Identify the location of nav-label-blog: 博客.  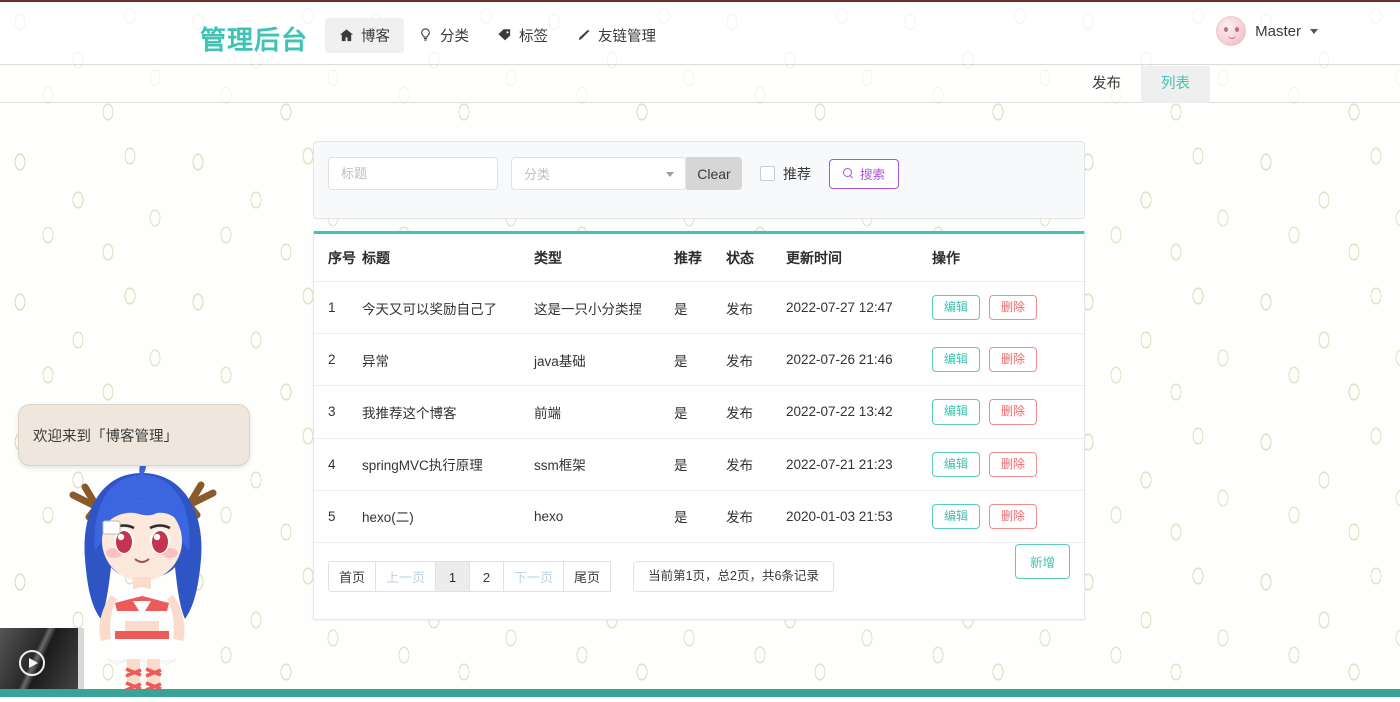
(375, 35).